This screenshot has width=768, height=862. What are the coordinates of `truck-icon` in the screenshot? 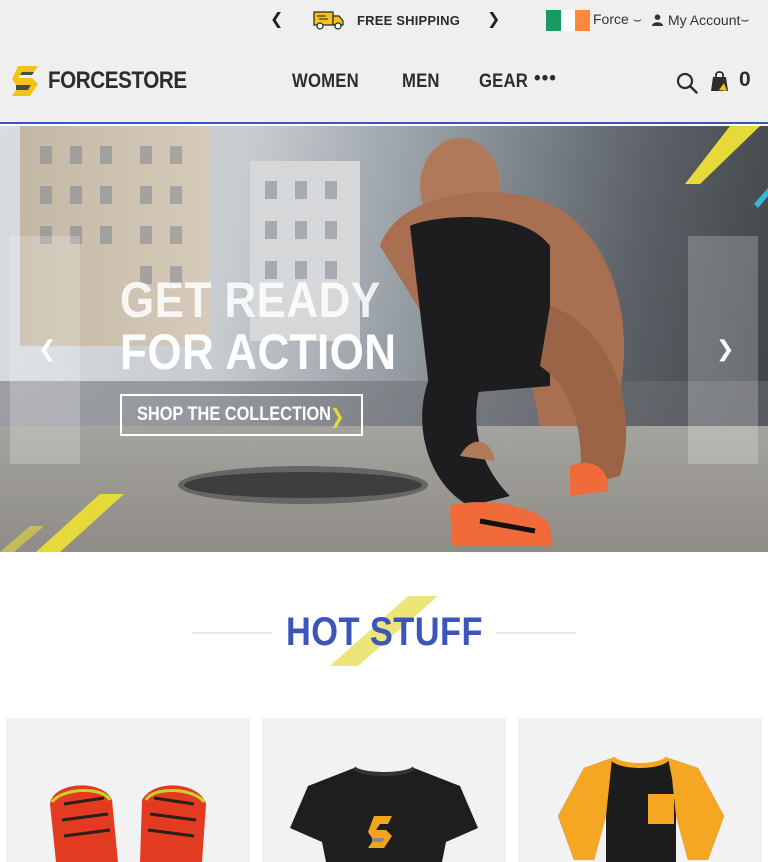 It's located at (328, 20).